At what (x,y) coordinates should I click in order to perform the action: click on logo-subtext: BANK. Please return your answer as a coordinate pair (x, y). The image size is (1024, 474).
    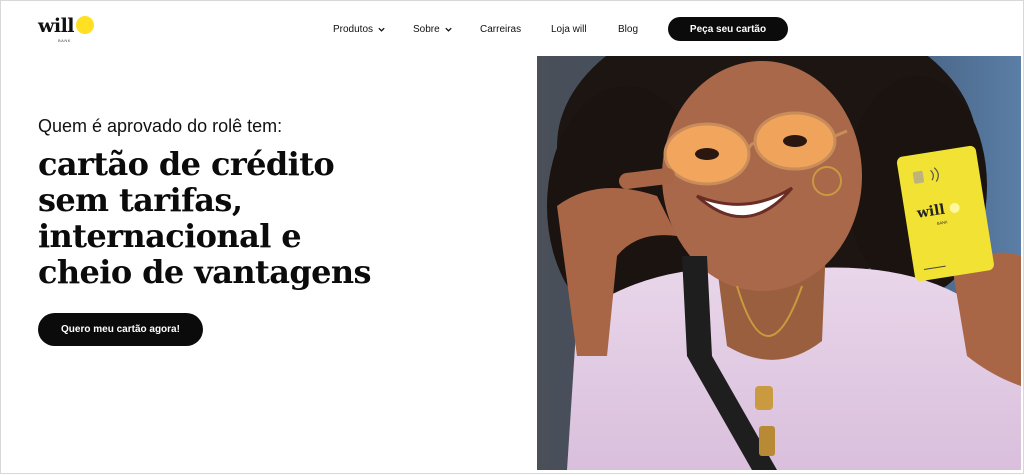
    Looking at the image, I should click on (64, 40).